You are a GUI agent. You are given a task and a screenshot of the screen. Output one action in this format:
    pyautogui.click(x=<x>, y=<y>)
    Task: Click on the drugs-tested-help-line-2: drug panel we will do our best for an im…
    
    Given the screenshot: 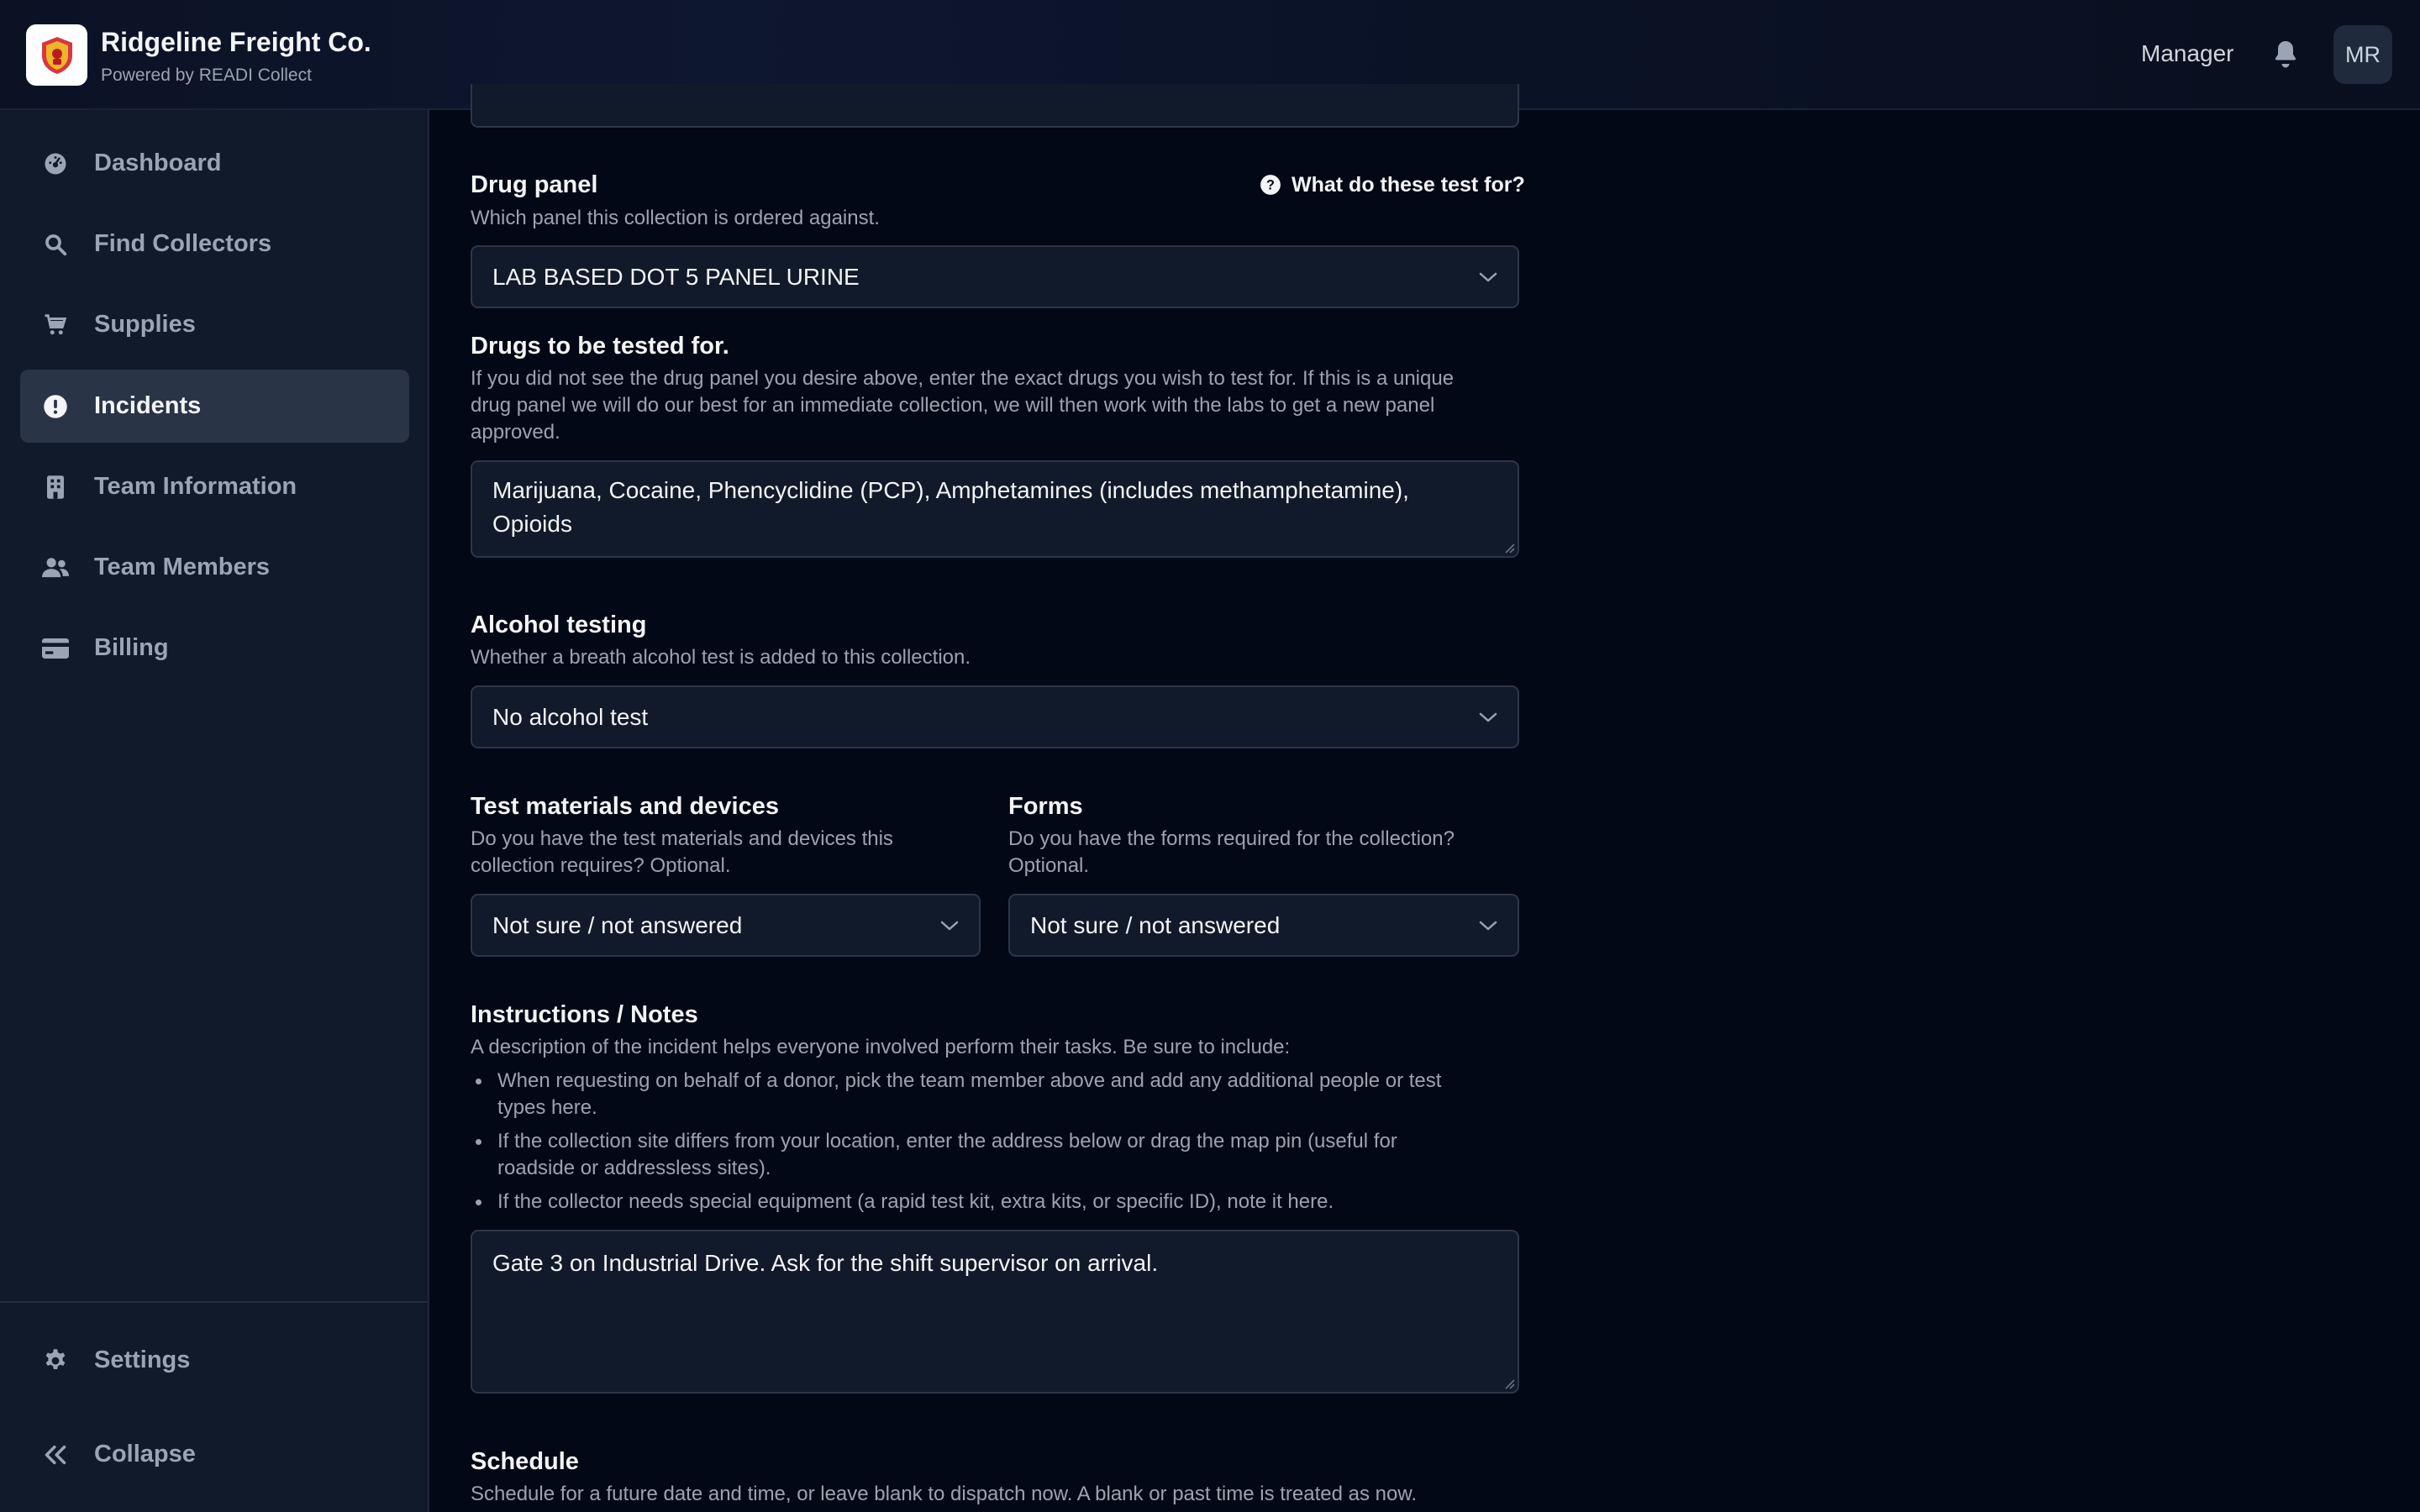 What is the action you would take?
    pyautogui.click(x=953, y=405)
    